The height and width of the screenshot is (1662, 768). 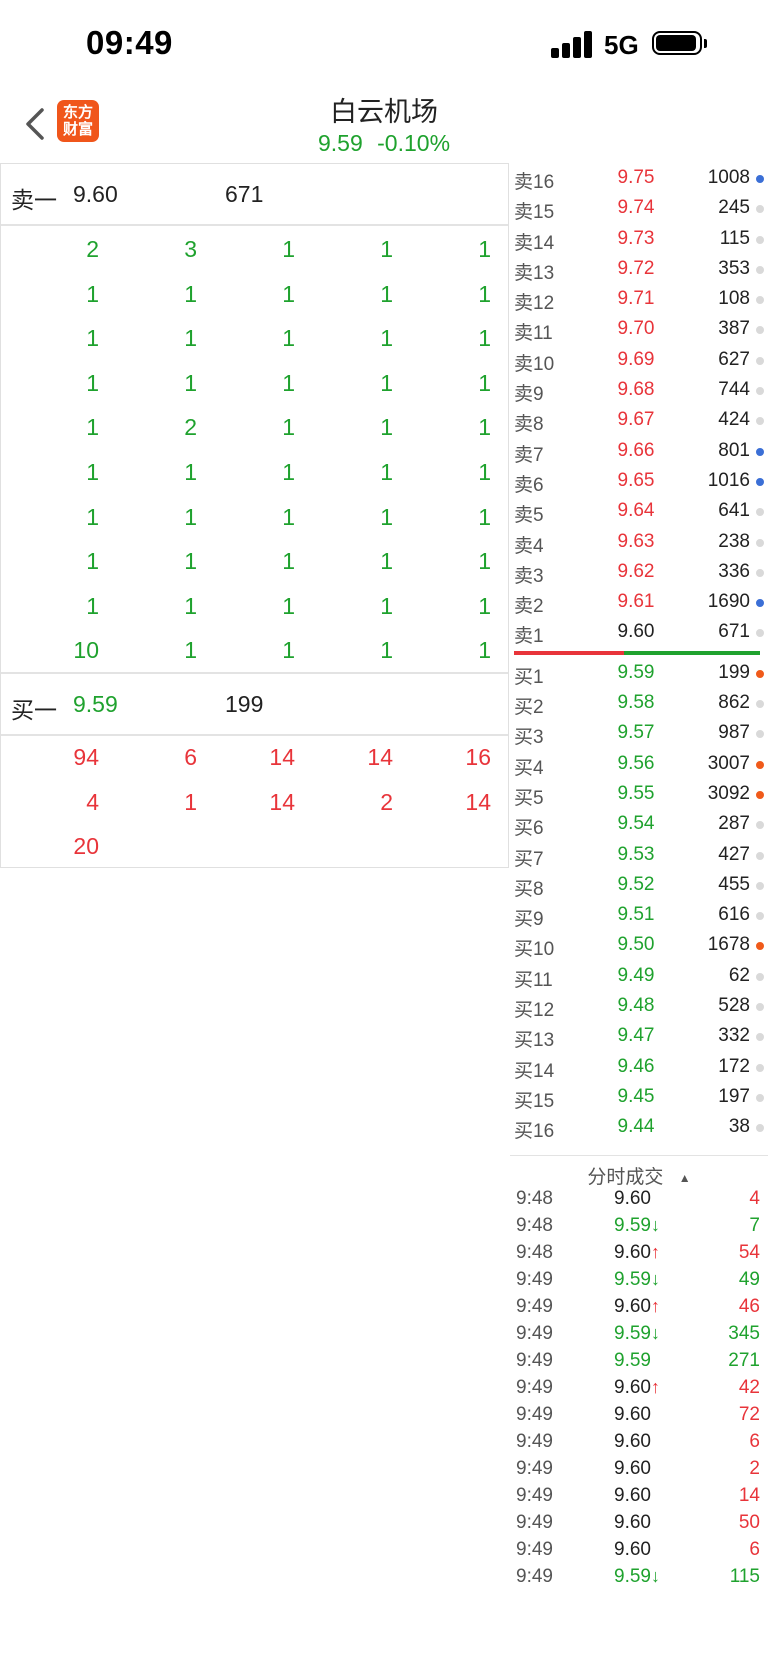 I want to click on network-type: 5G, so click(x=621, y=45).